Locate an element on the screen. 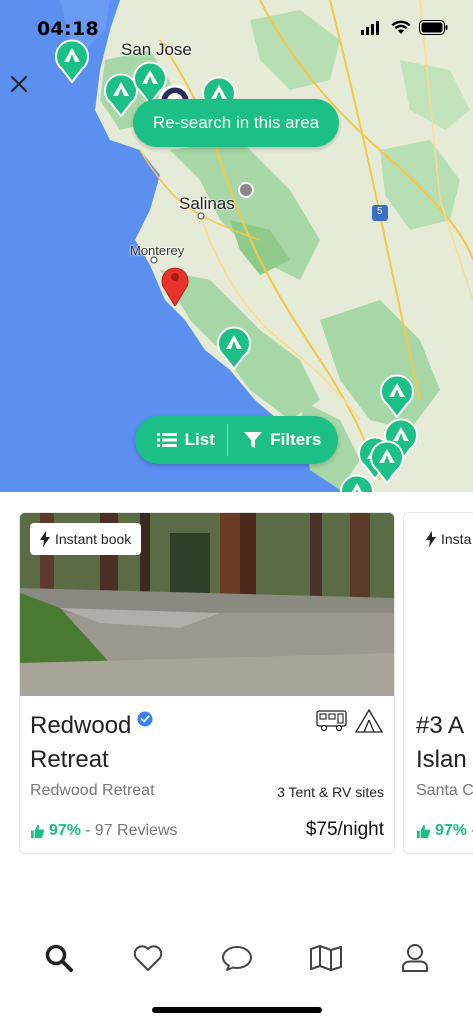  location-pin-icon is located at coordinates (175, 284).